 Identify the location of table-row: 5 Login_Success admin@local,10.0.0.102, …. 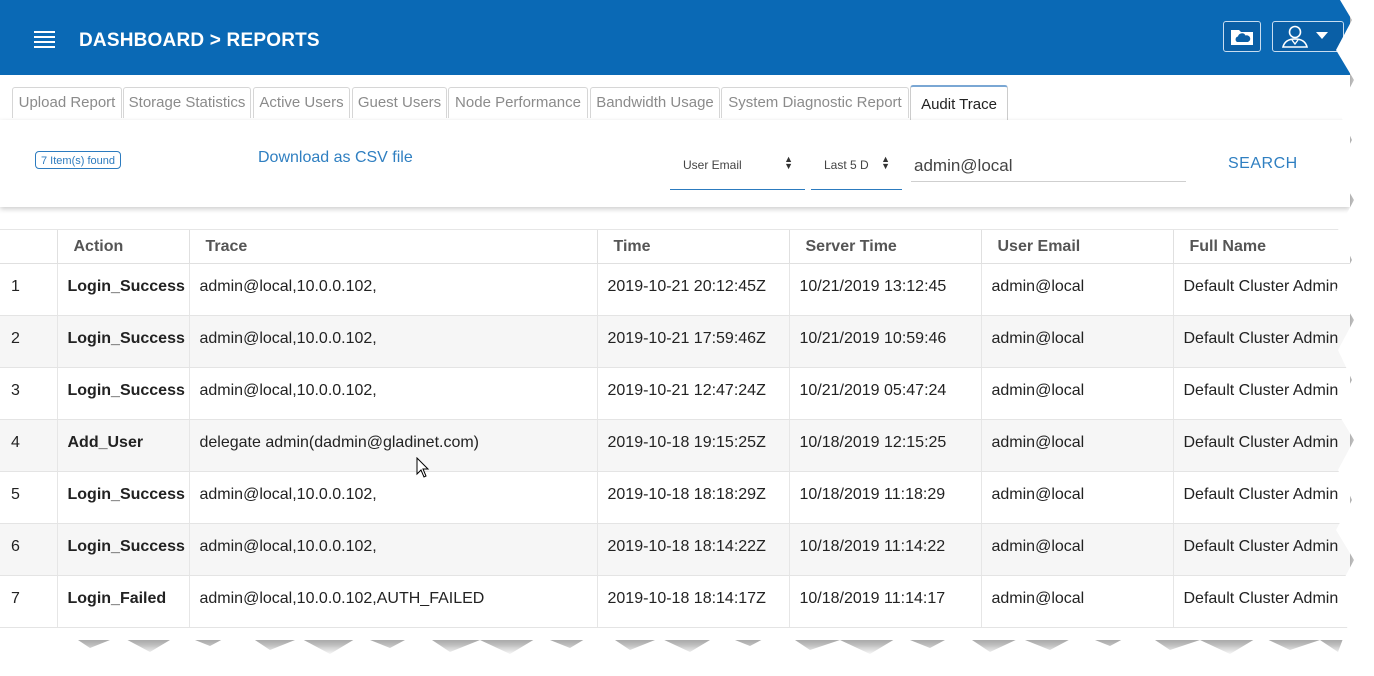
(675, 497).